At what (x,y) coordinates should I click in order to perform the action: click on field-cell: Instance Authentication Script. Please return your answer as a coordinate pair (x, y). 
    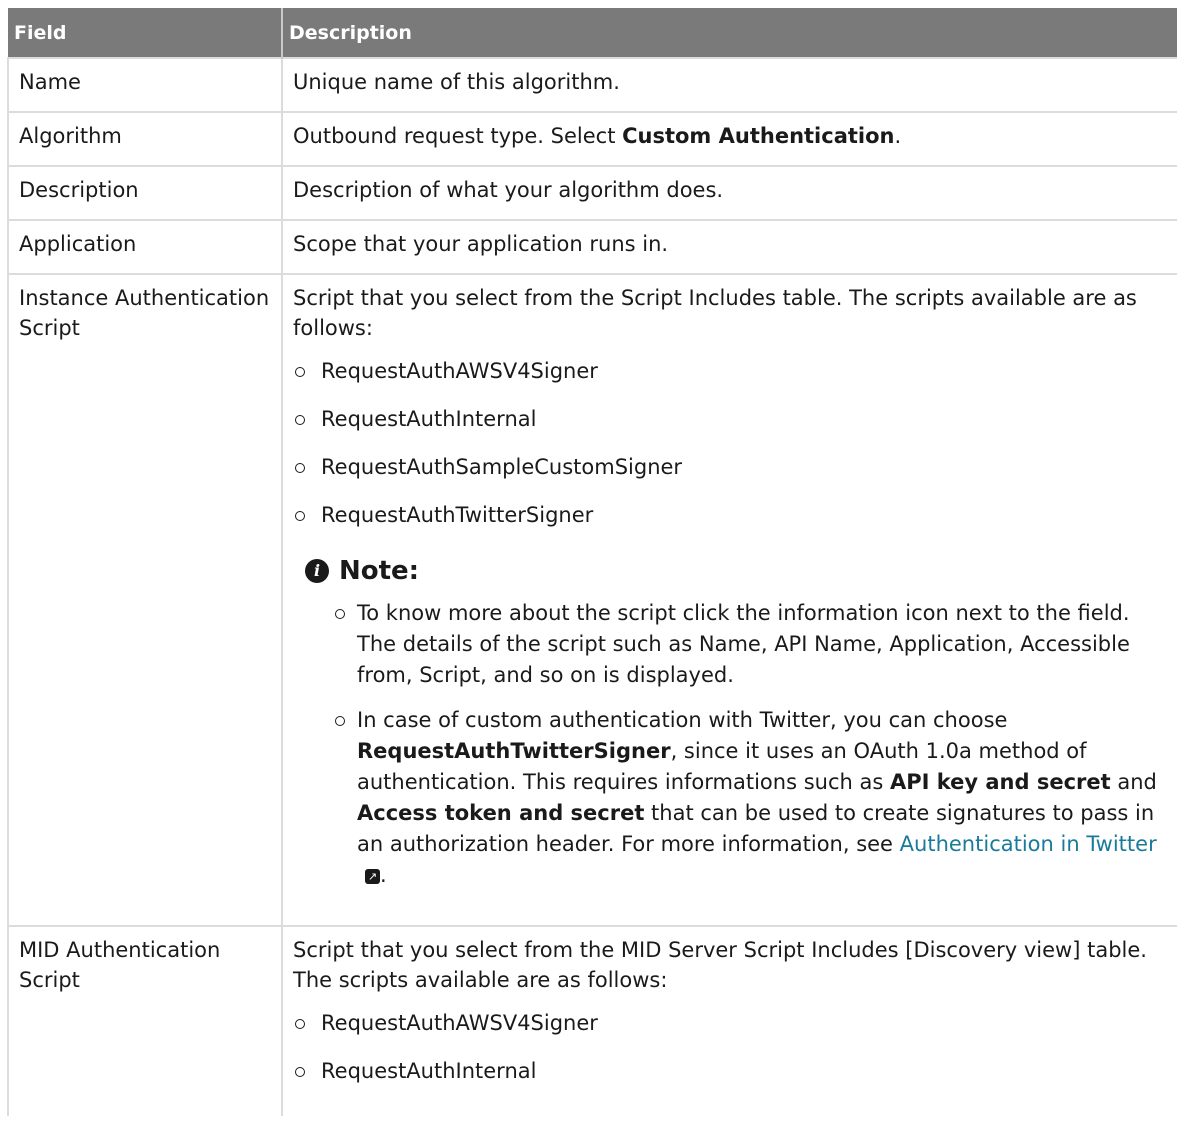
    Looking at the image, I should click on (144, 599).